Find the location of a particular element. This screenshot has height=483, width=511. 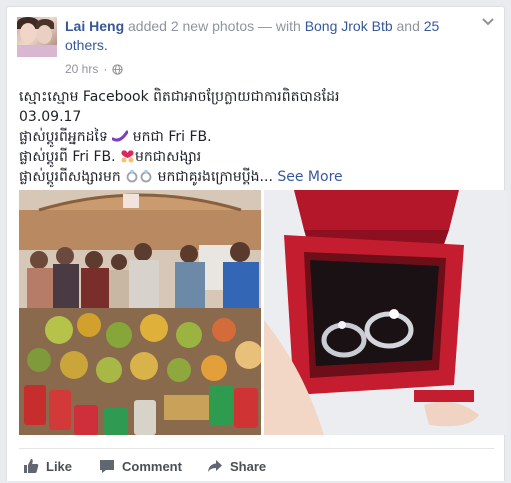

post-line-3: ផ្លាស់ប្តូរពីអ្នកដទៃ មកជា Fri FB. is located at coordinates (259, 137).